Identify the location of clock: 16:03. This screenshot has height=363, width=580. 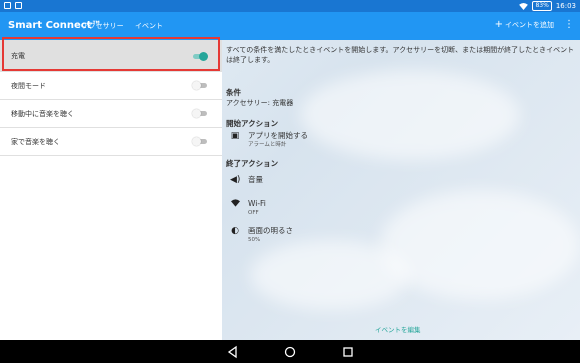
(565, 6).